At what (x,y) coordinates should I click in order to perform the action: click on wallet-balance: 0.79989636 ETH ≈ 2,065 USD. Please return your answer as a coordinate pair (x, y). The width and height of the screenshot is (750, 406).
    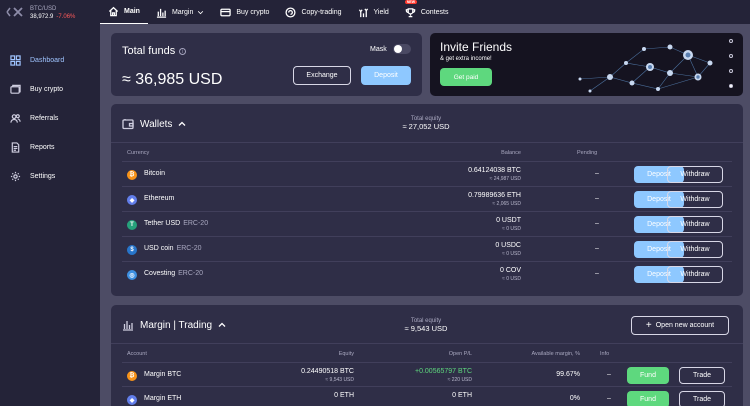
    Looking at the image, I should click on (461, 200).